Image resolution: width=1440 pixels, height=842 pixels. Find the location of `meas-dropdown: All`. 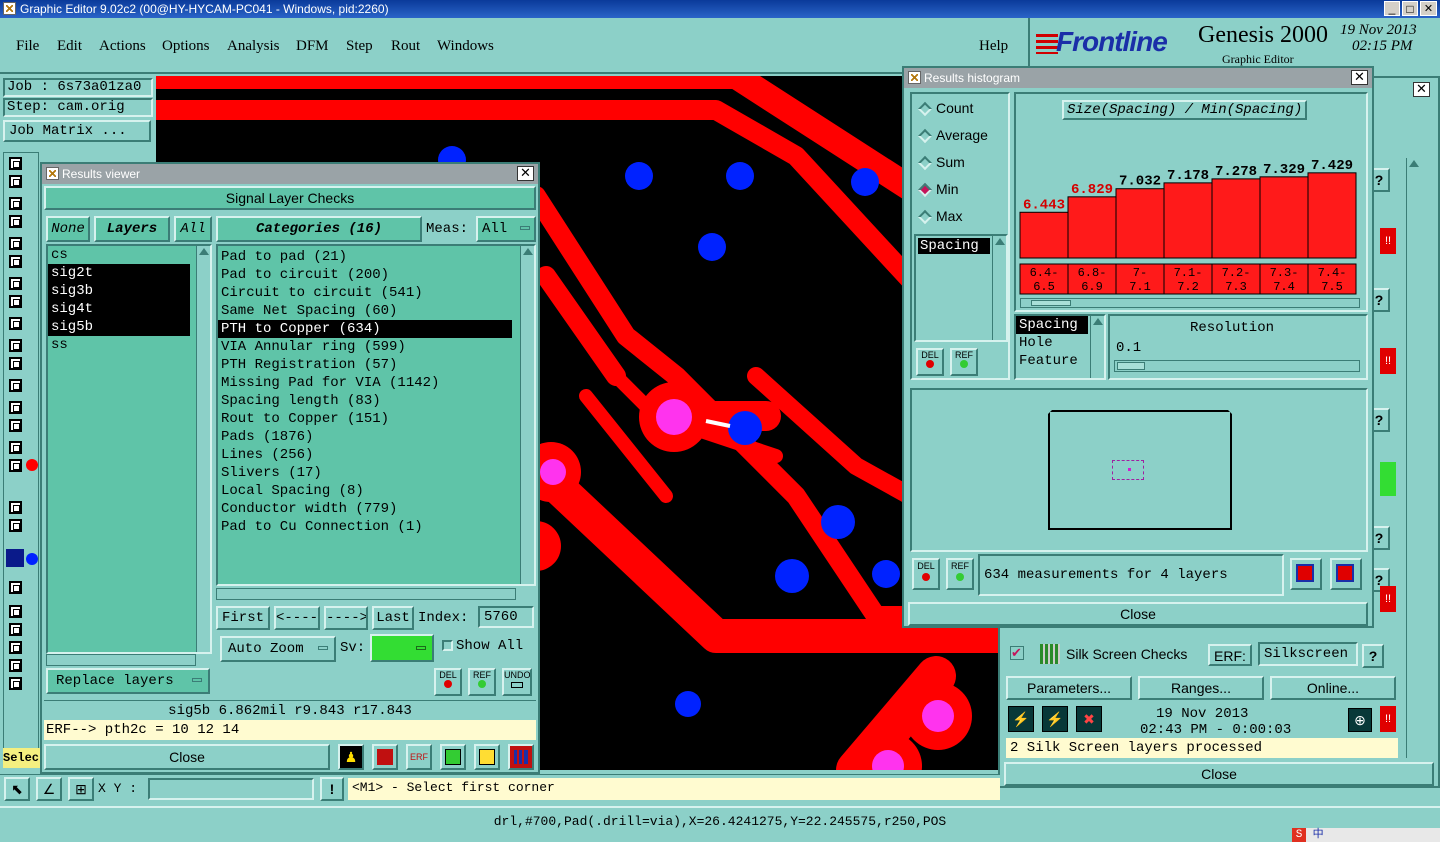

meas-dropdown: All is located at coordinates (506, 229).